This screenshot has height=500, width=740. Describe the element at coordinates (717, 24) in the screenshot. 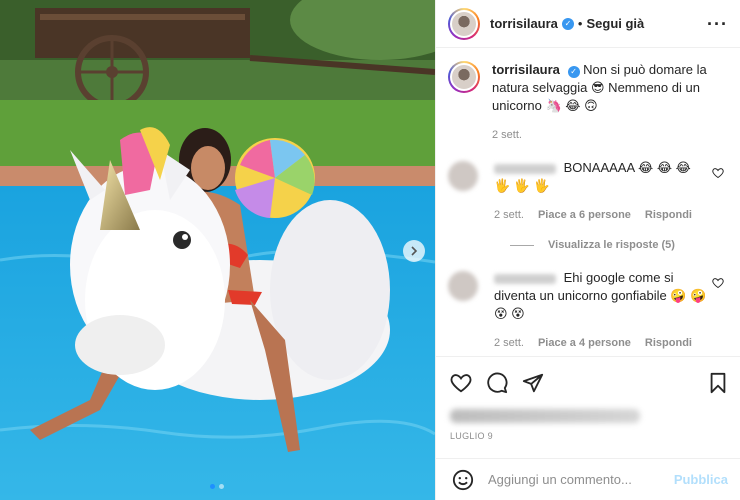

I see `more-horizontal-icon: ···` at that location.